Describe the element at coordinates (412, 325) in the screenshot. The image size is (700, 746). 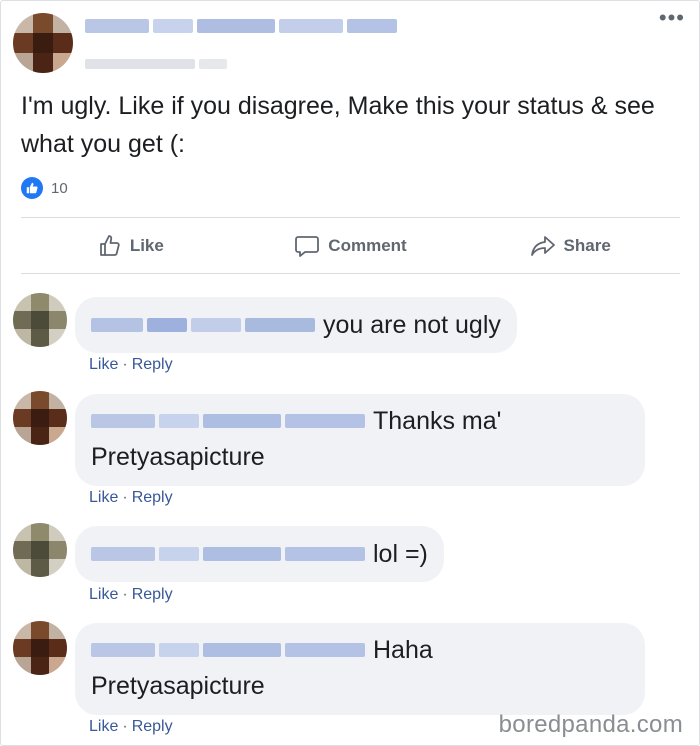
I see `comment-text: you are not ugly` at that location.